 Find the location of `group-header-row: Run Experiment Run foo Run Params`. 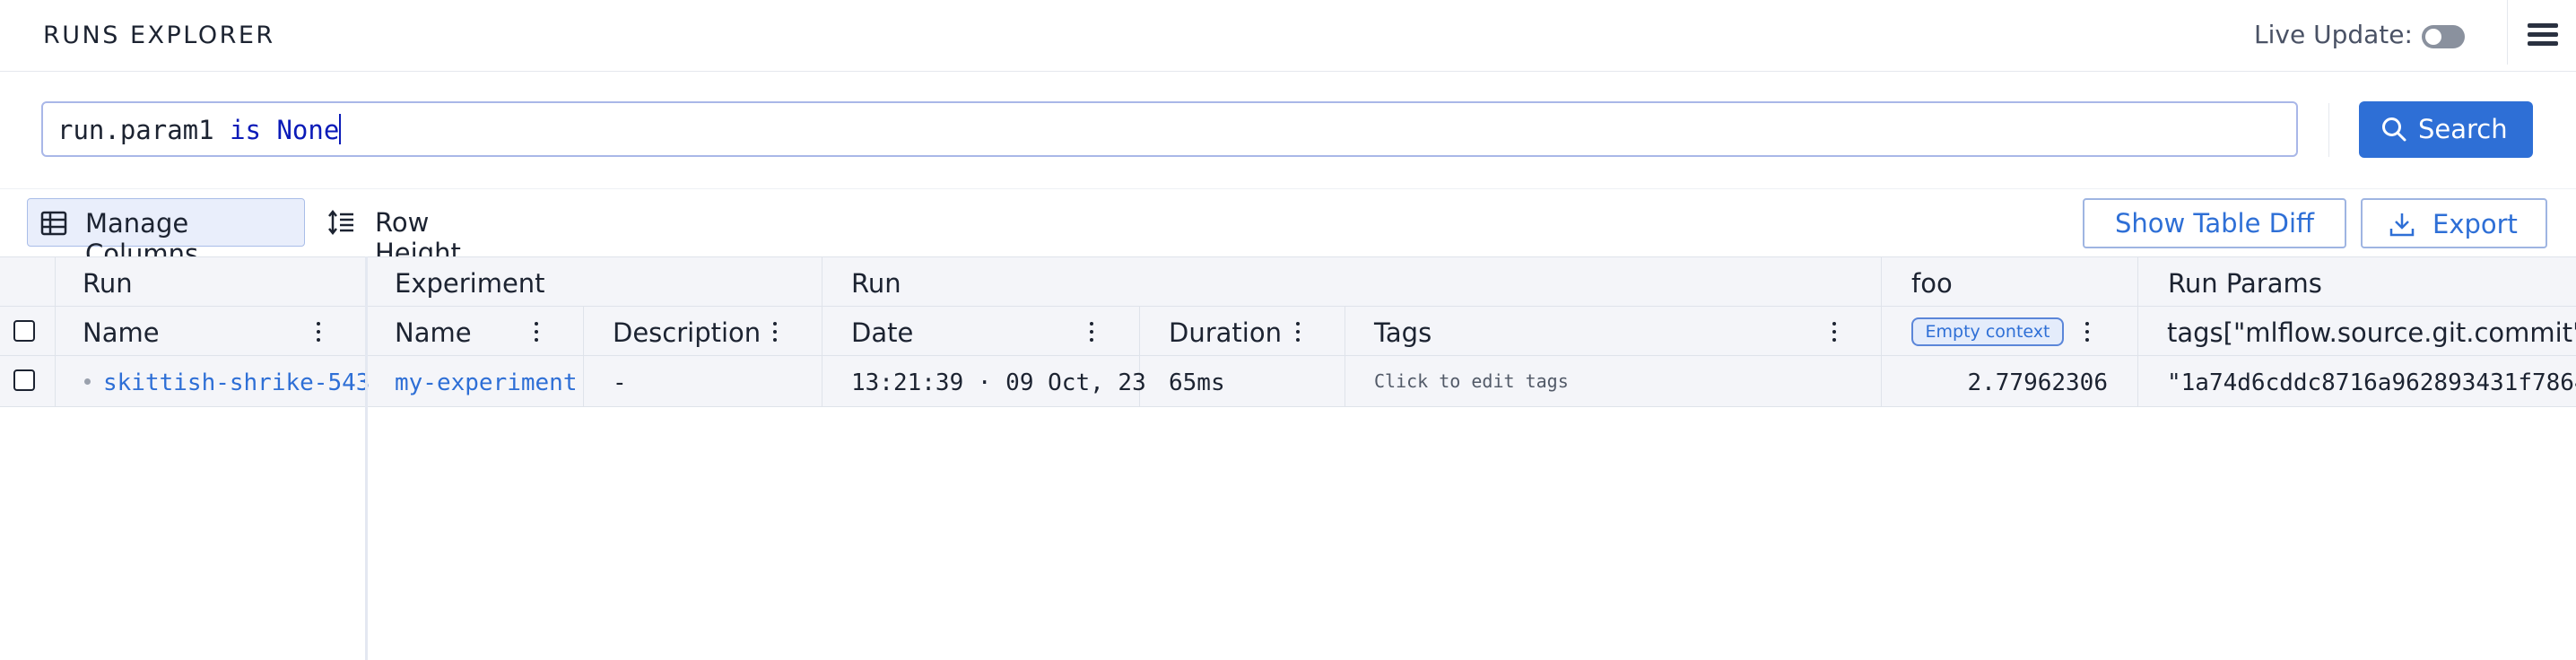

group-header-row: Run Experiment Run foo Run Params is located at coordinates (1288, 281).